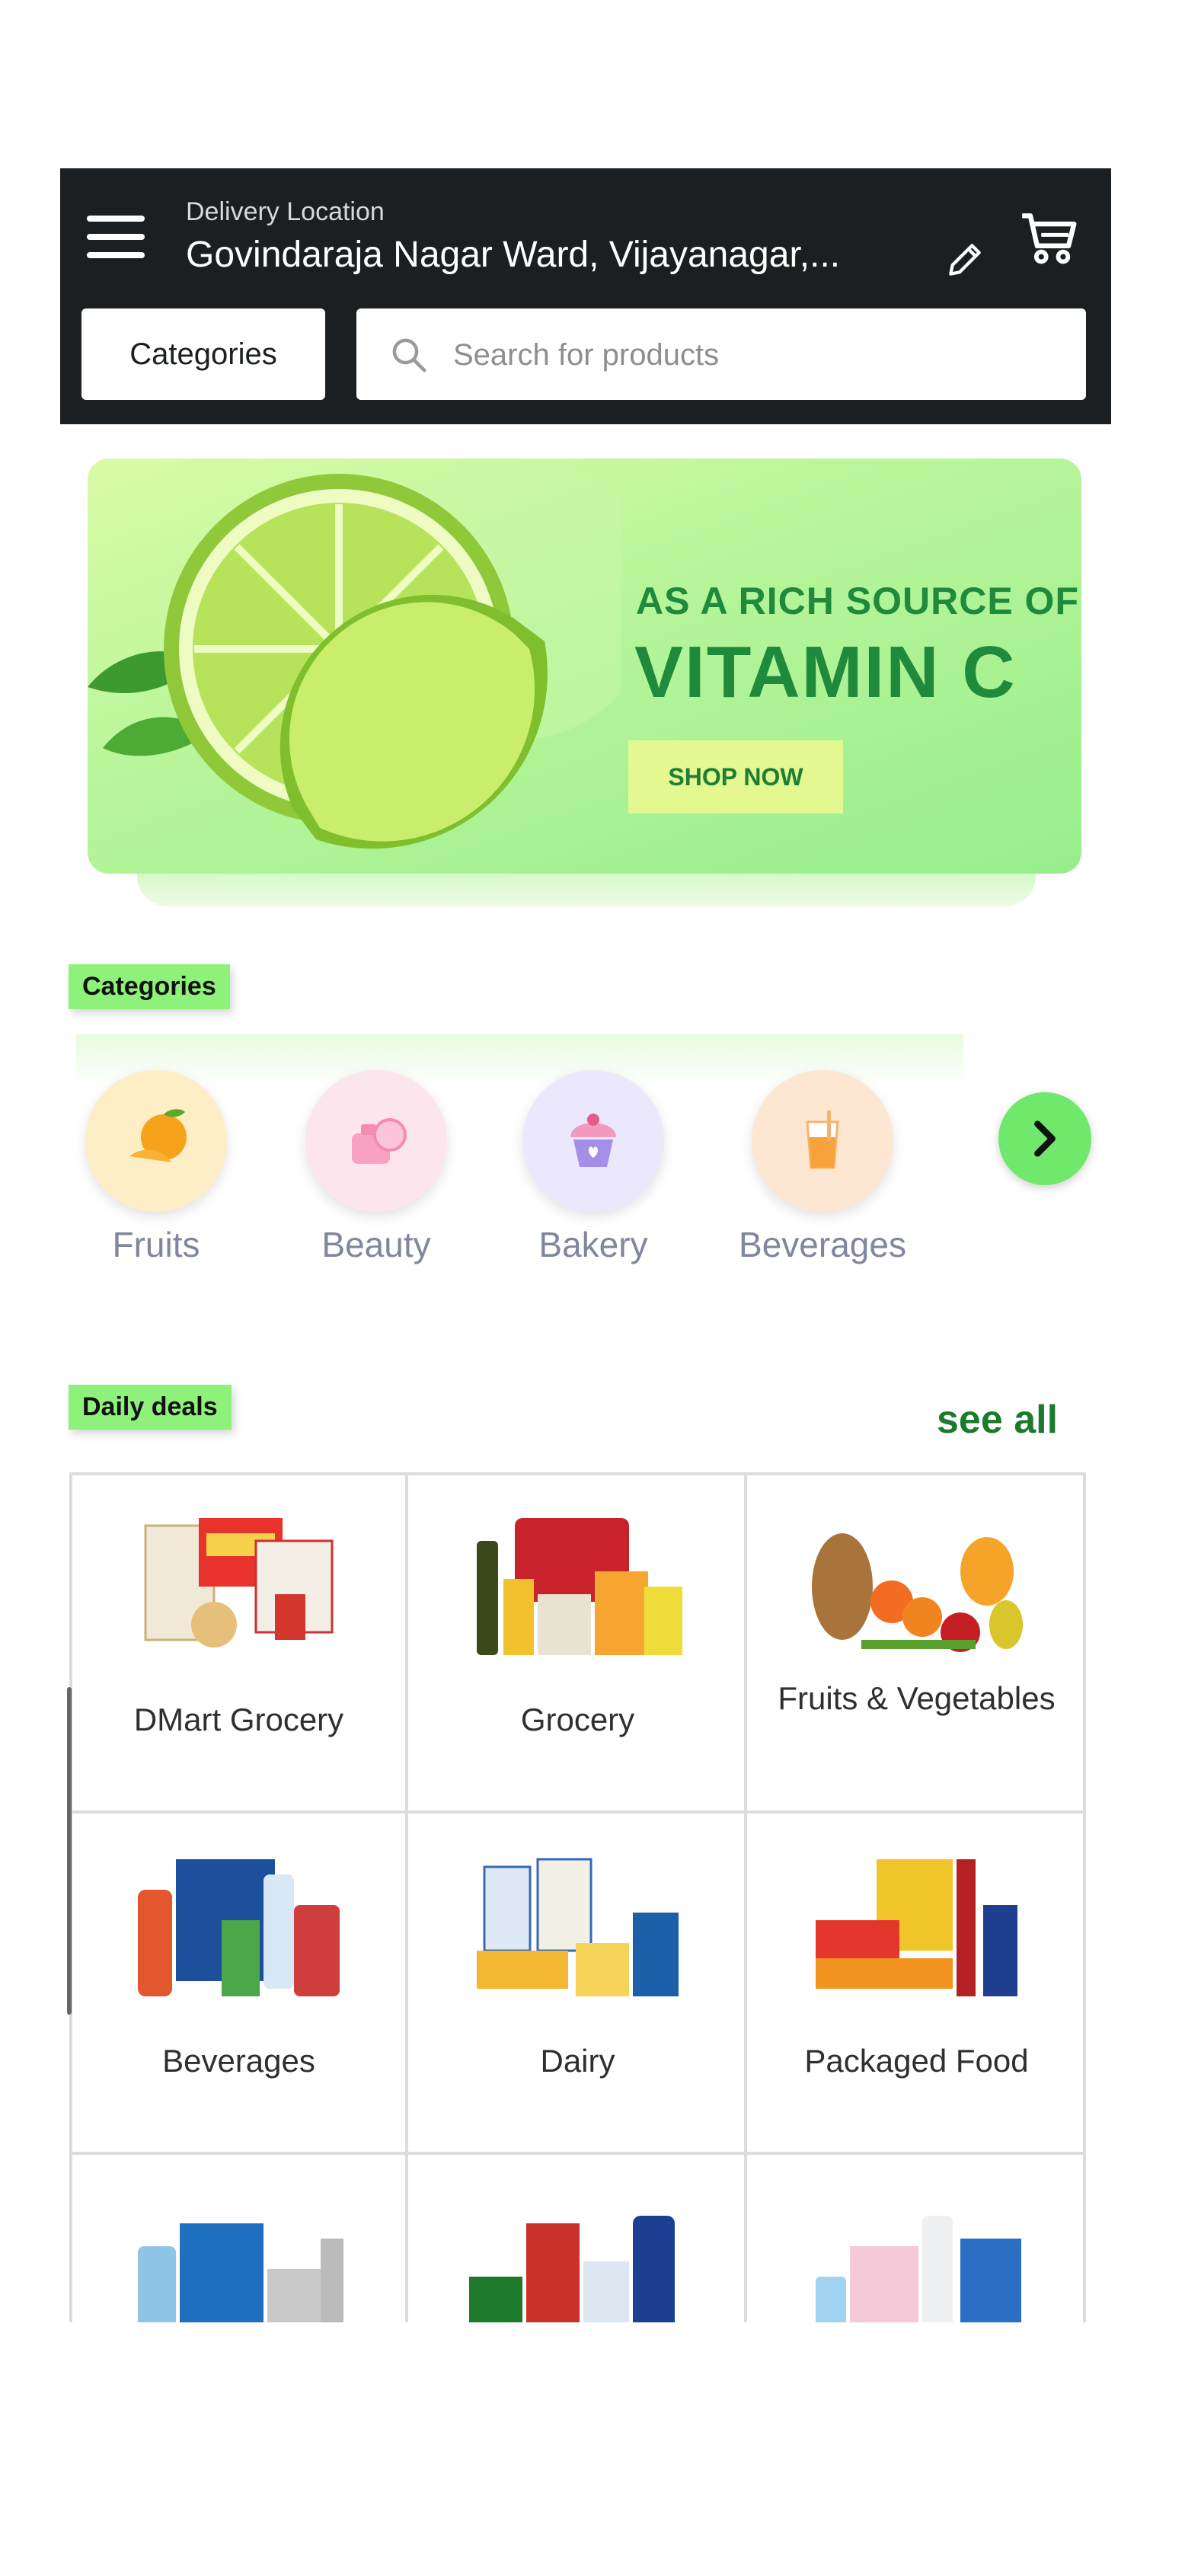  What do you see at coordinates (240, 2272) in the screenshot?
I see `household-products-image` at bounding box center [240, 2272].